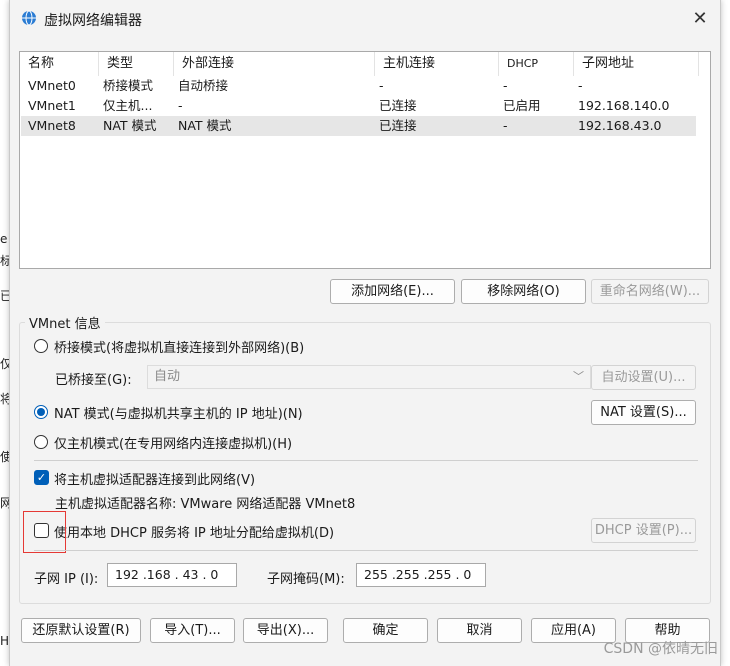  Describe the element at coordinates (580, 85) in the screenshot. I see `cell-subnet: -` at that location.